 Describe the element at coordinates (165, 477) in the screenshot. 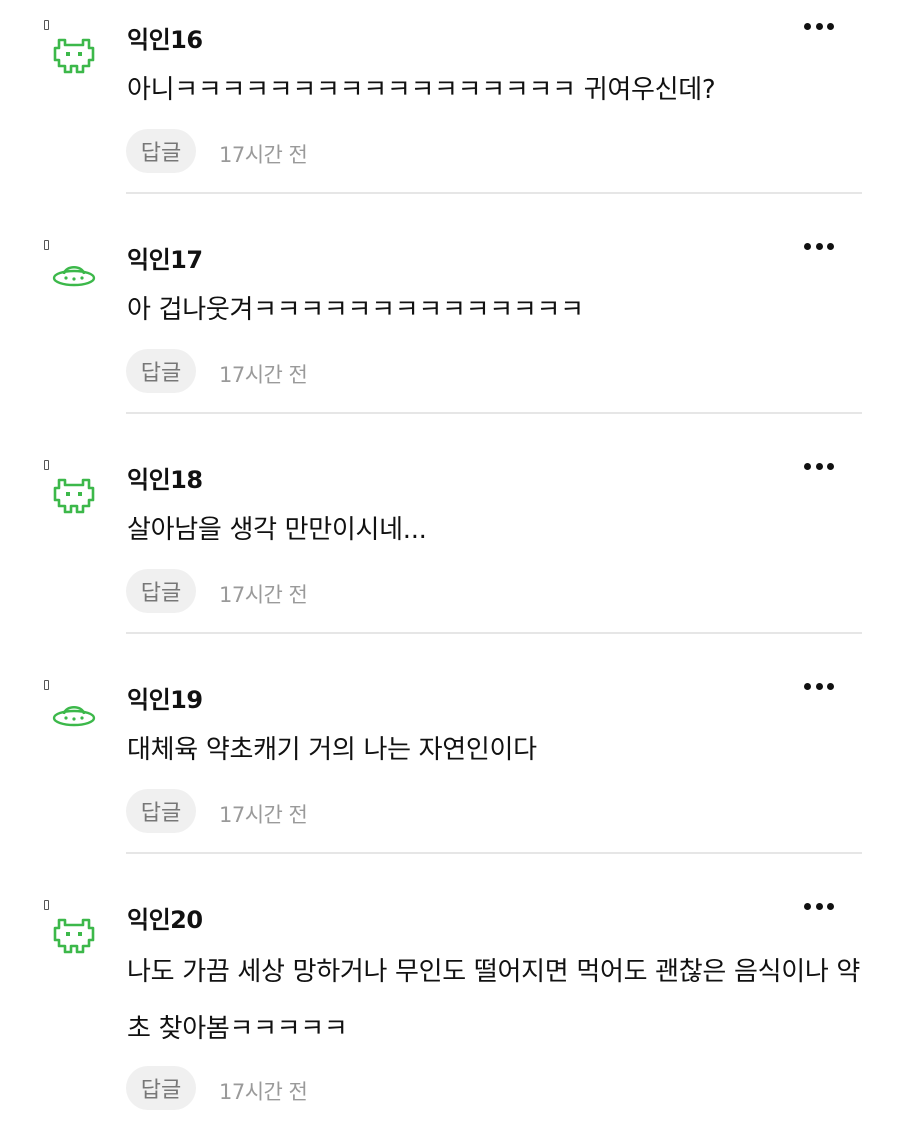

I see `comment-author: 익인18` at that location.